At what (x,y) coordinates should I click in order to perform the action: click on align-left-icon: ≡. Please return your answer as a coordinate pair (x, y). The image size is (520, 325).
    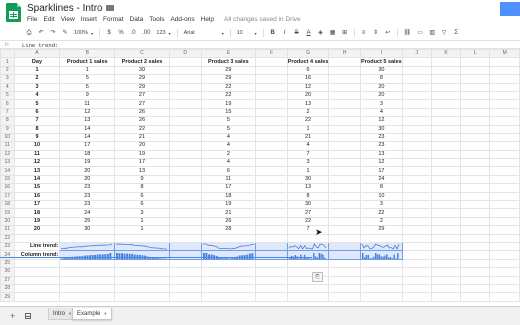
    Looking at the image, I should click on (364, 33).